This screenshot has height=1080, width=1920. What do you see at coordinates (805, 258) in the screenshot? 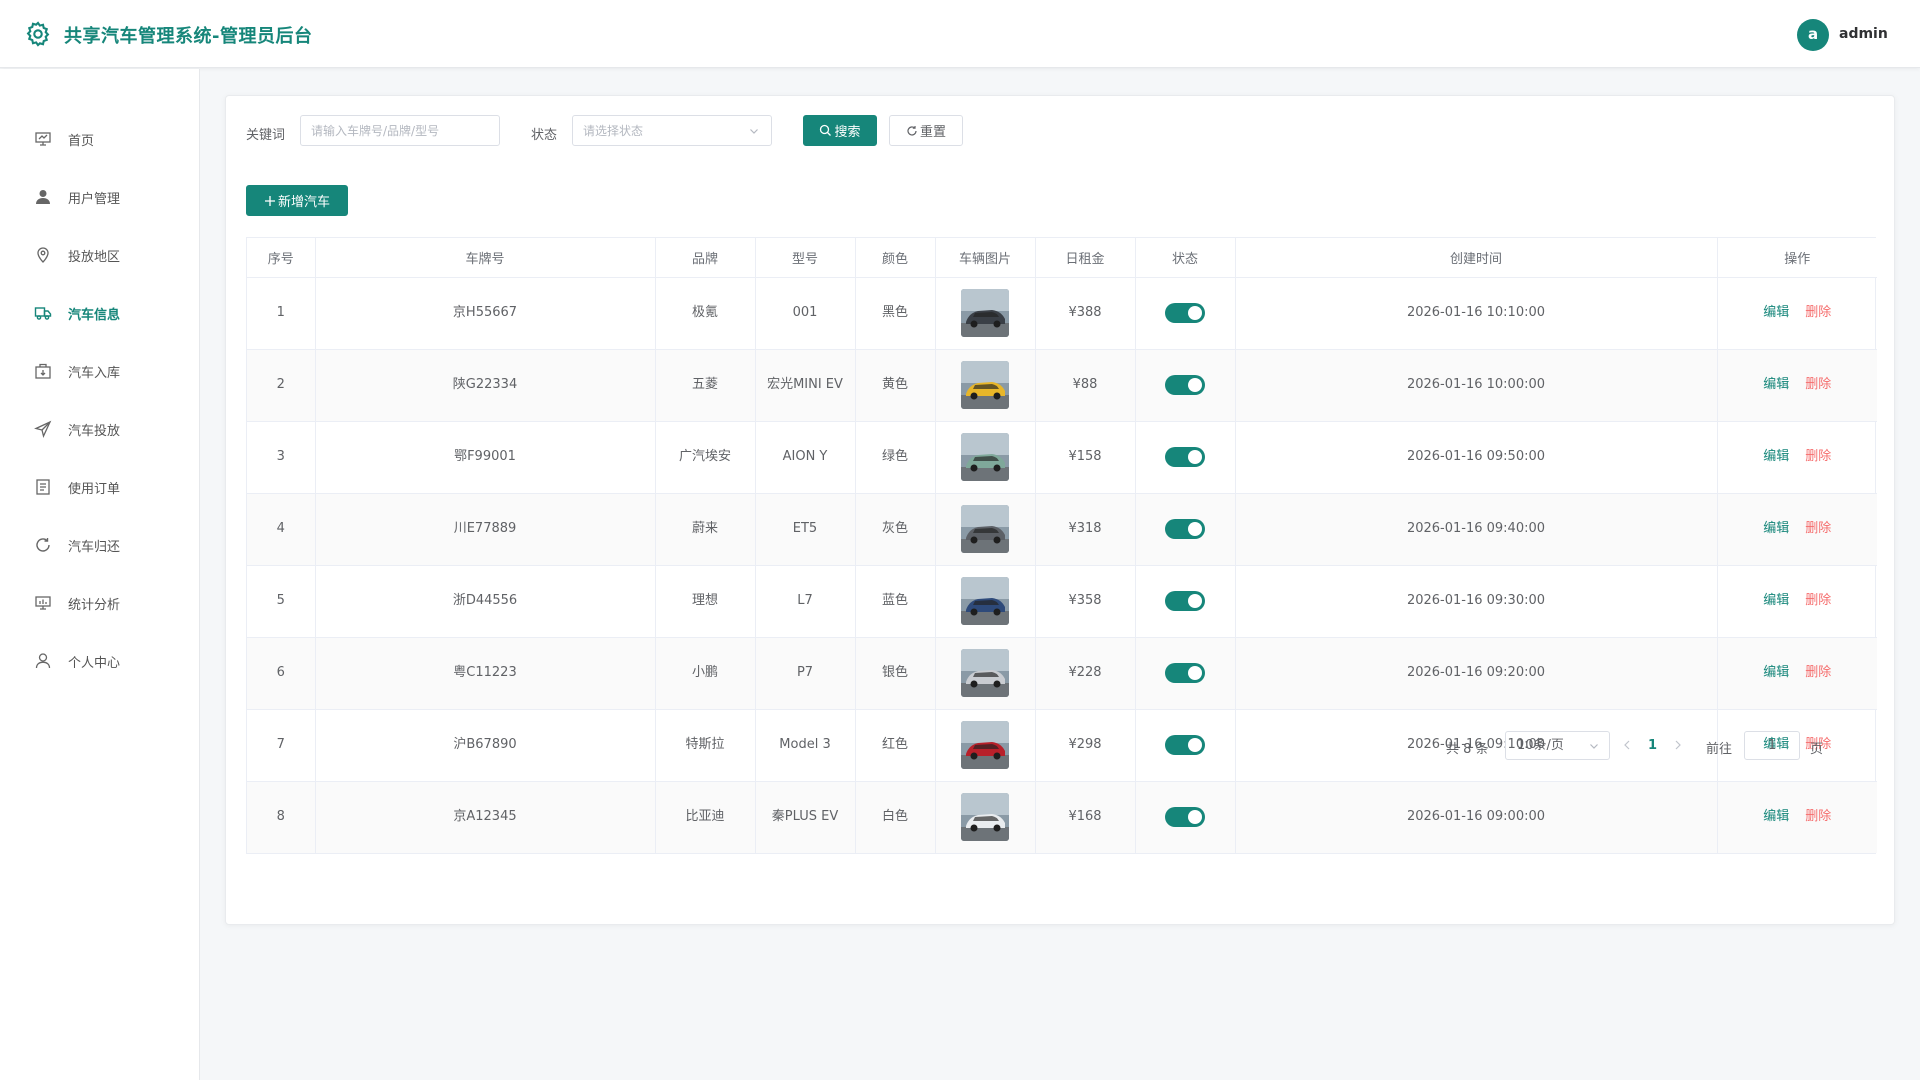
I see `column-header: 型号` at bounding box center [805, 258].